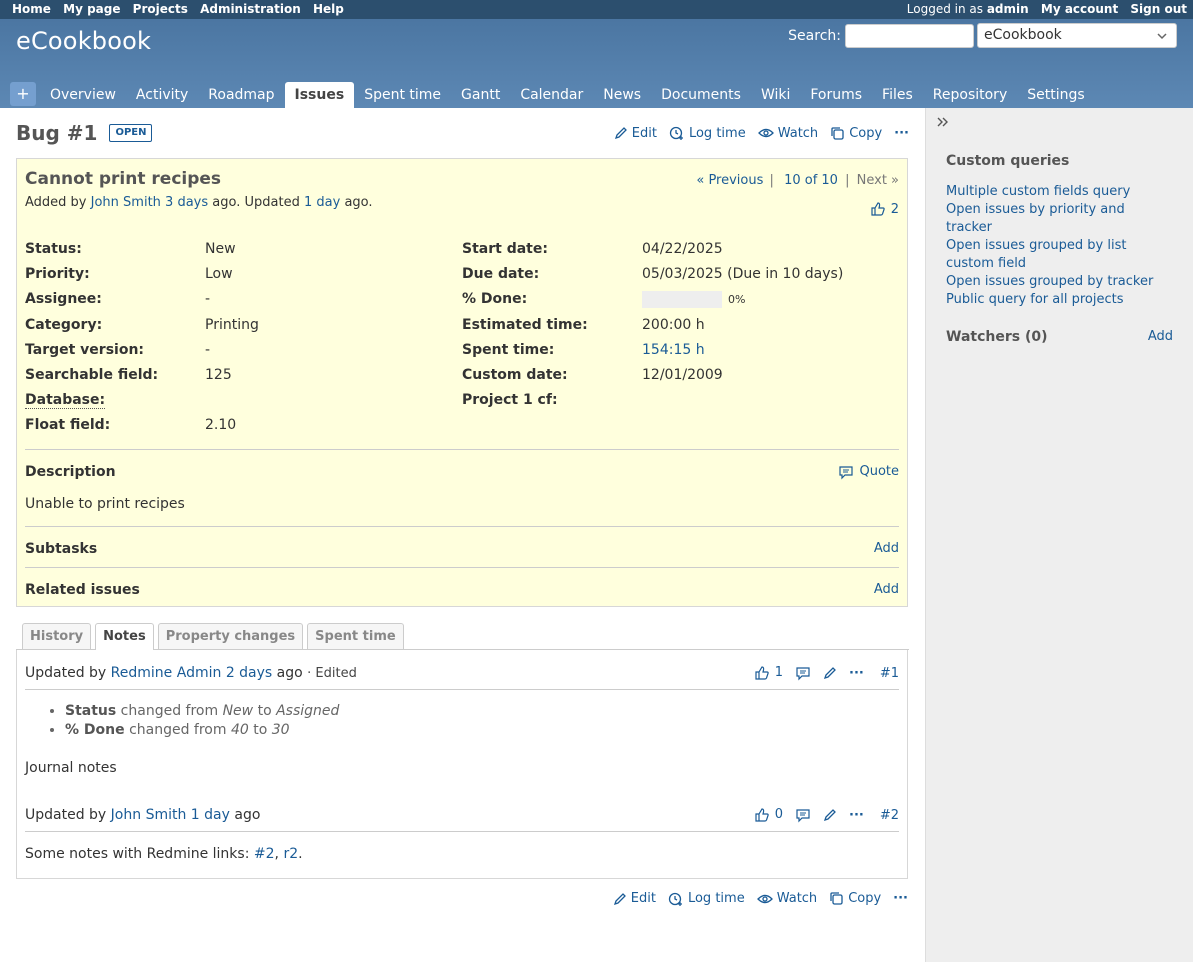 The image size is (1193, 962). I want to click on add-related-issue-link: Add, so click(886, 589).